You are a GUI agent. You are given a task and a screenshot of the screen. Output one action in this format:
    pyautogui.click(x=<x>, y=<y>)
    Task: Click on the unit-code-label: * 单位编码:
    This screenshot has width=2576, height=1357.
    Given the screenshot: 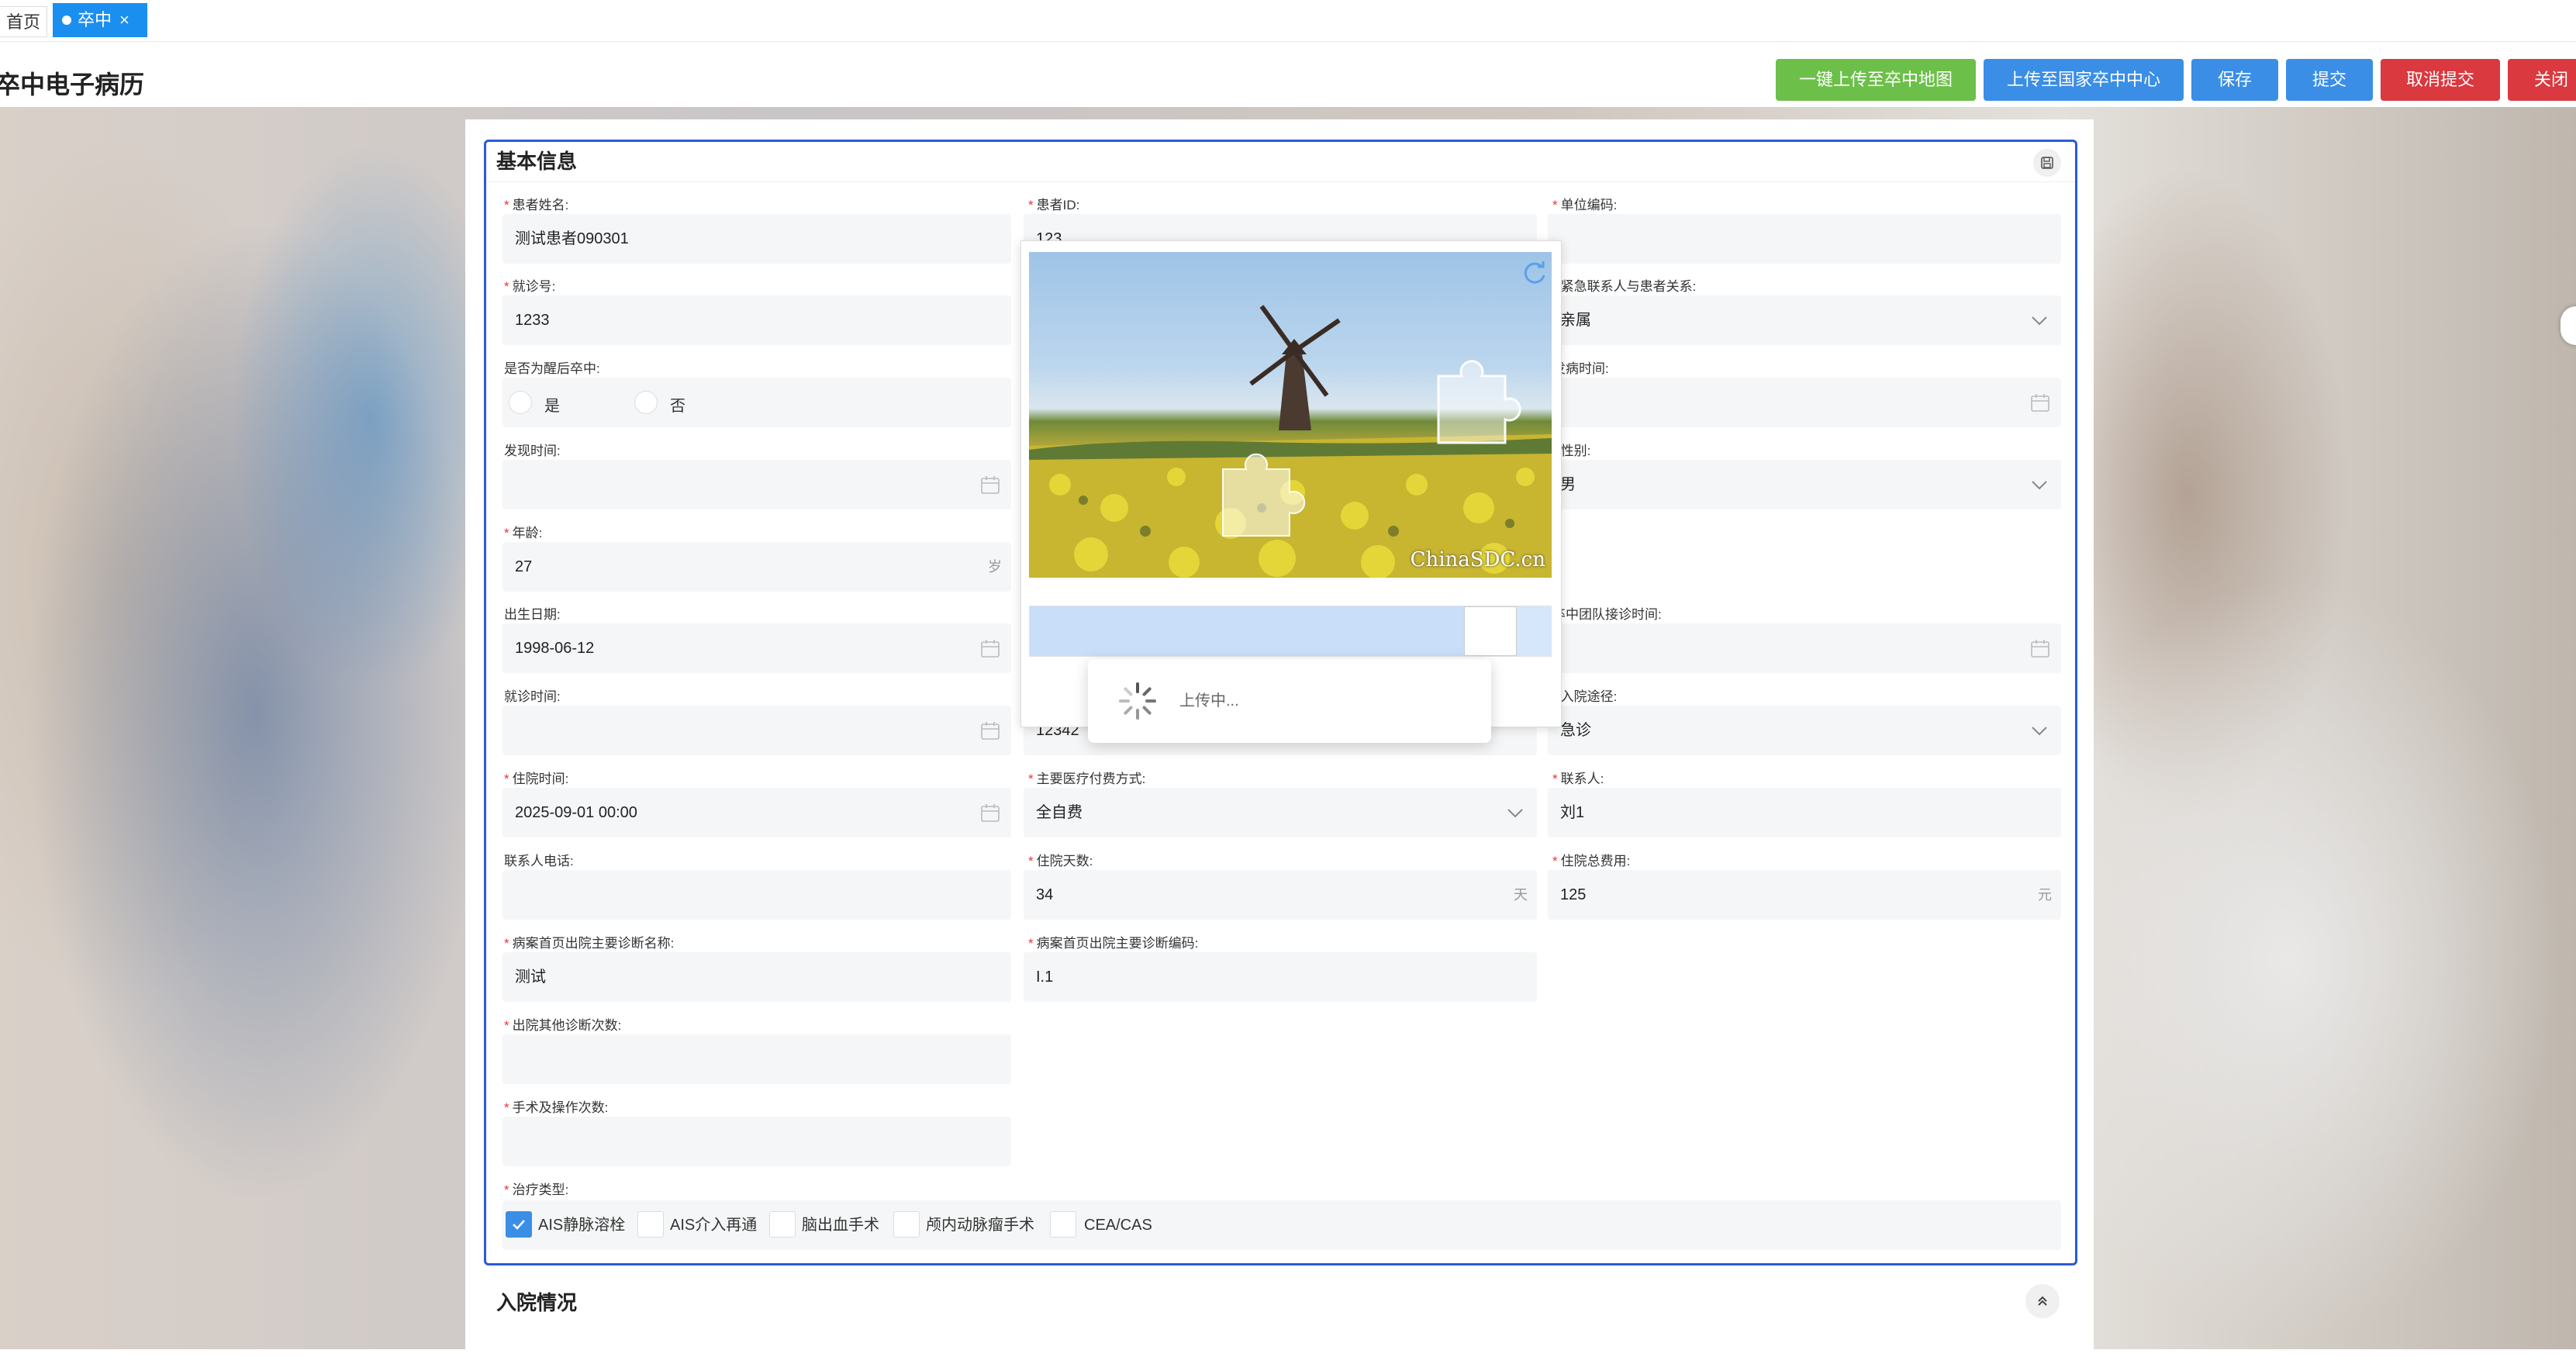 What is the action you would take?
    pyautogui.click(x=1585, y=205)
    